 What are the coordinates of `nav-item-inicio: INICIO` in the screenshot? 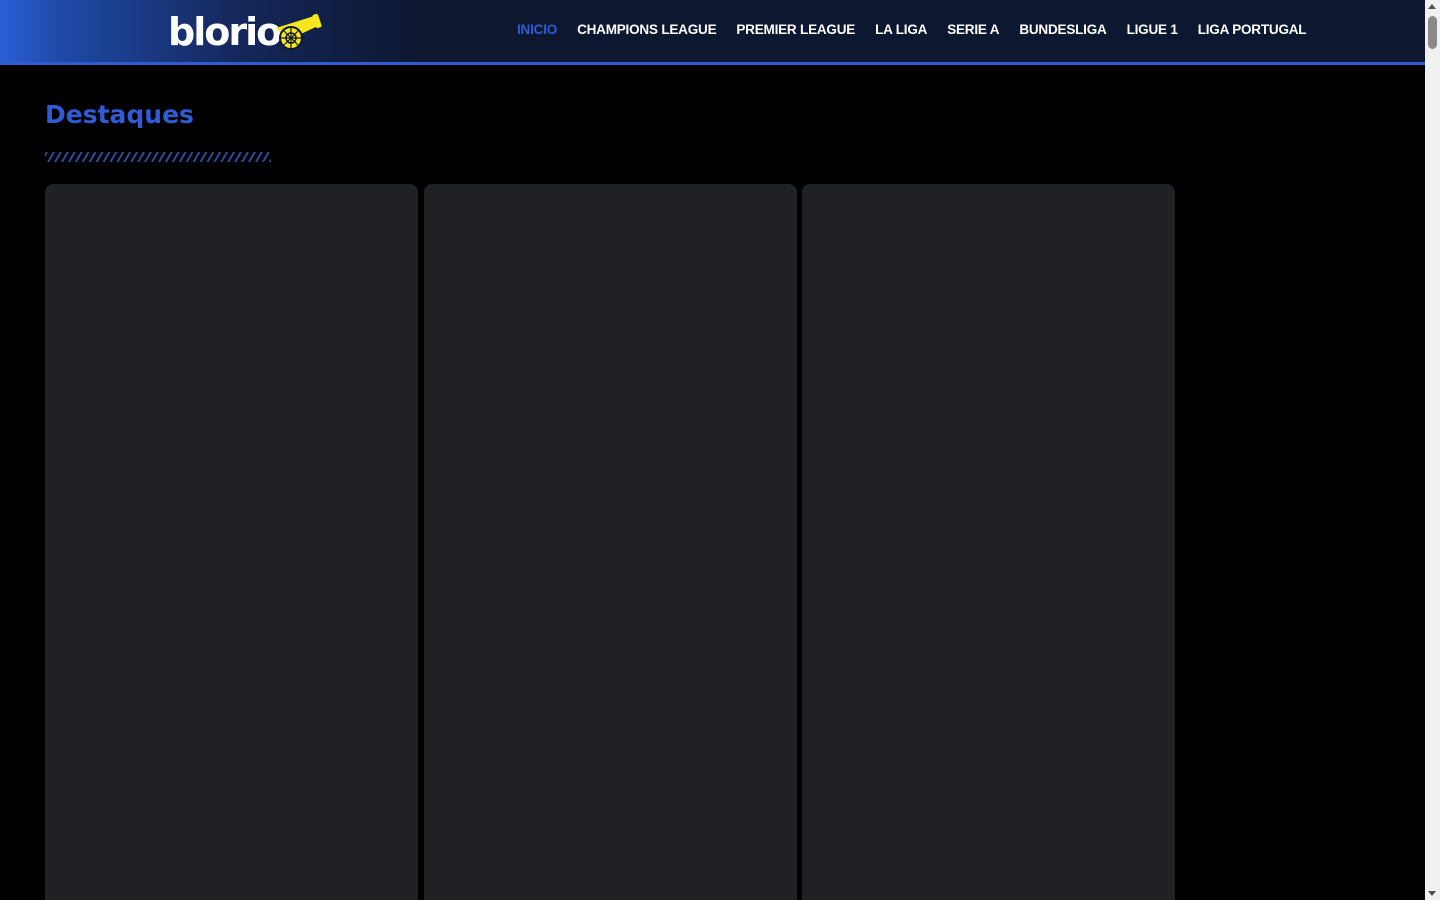 It's located at (537, 29).